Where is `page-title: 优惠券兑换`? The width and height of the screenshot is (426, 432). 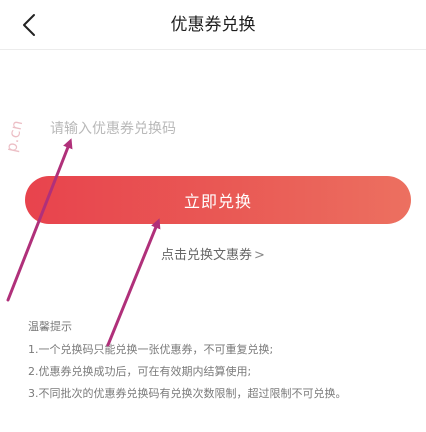
page-title: 优惠券兑换 is located at coordinates (213, 25).